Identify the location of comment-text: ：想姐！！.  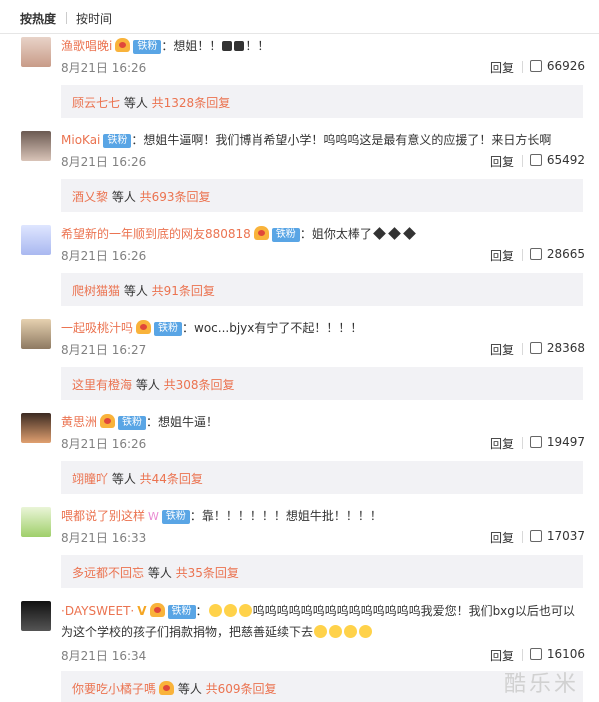
(191, 46).